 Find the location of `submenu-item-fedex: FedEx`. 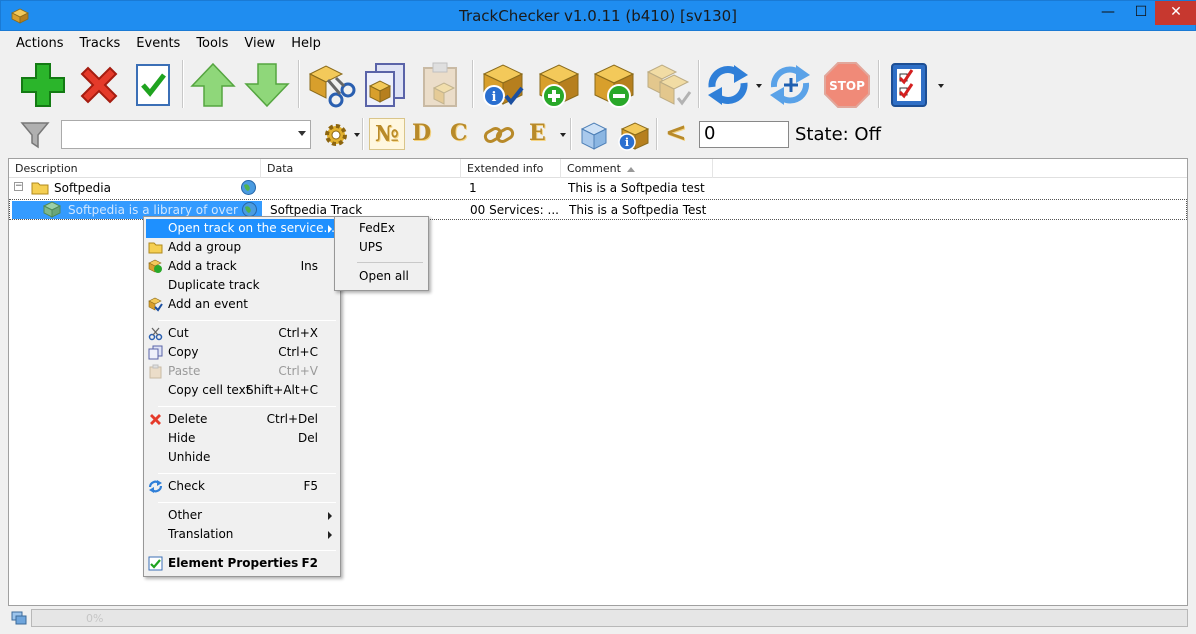

submenu-item-fedex: FedEx is located at coordinates (377, 228).